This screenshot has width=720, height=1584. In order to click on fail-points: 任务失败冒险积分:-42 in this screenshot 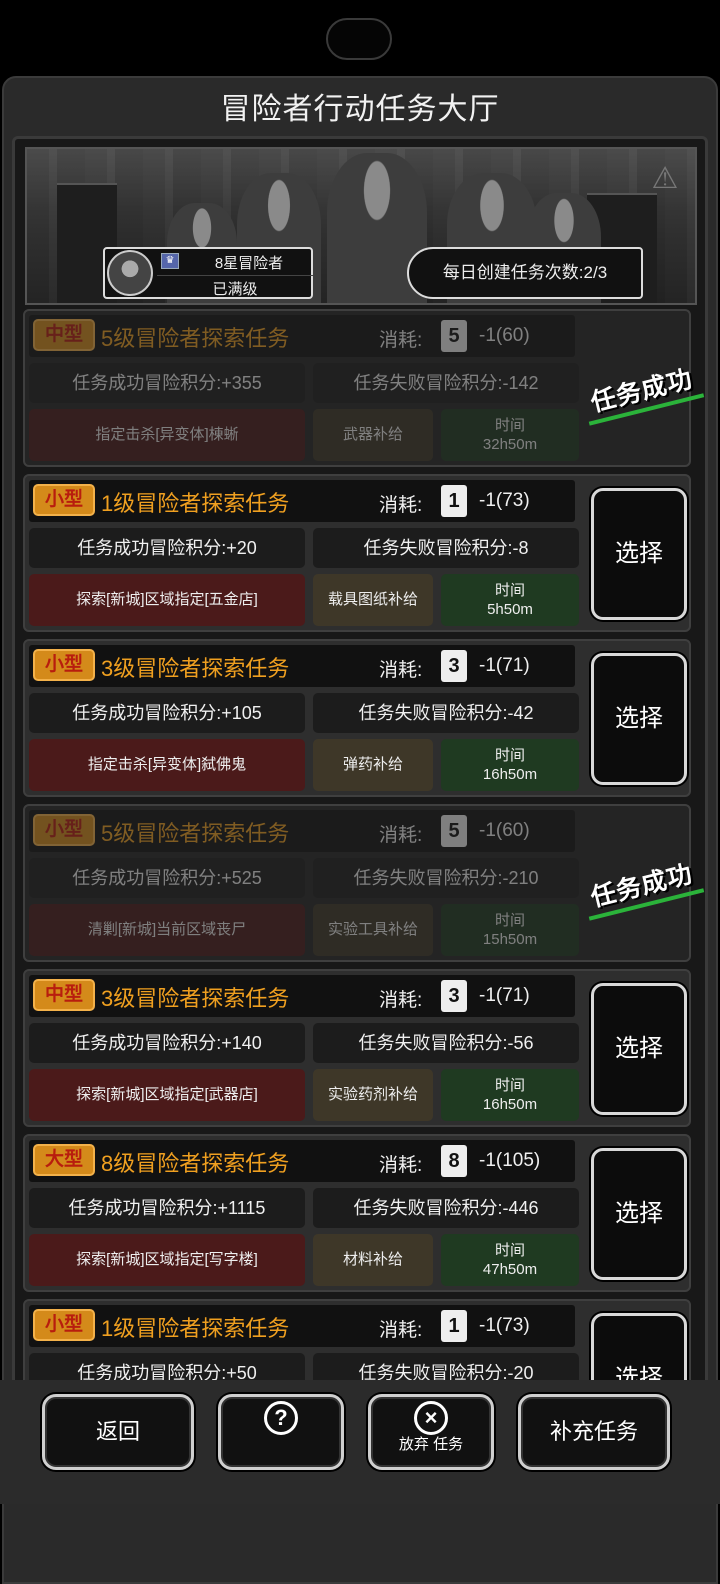, I will do `click(446, 713)`.